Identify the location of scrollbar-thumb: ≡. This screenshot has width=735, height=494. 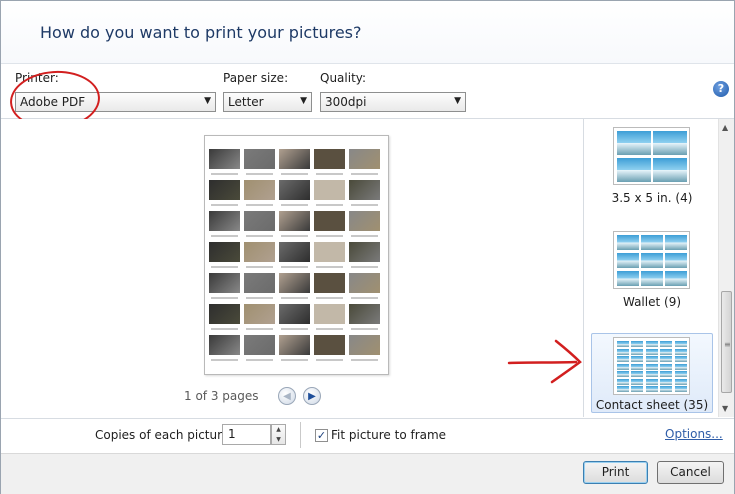
(726, 342).